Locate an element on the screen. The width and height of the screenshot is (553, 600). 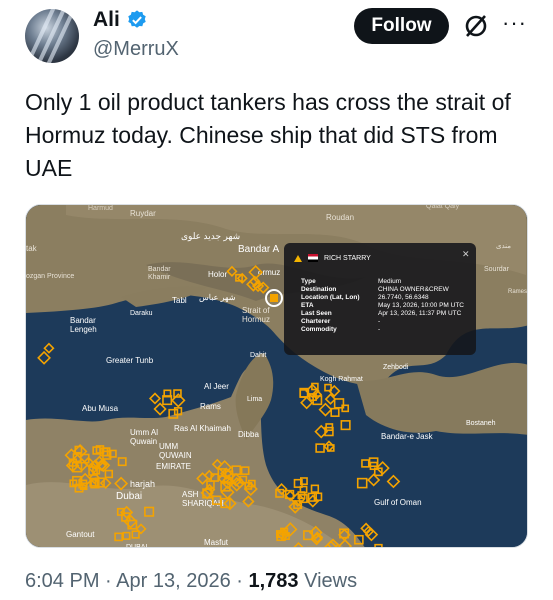
map-label-al-jeer: Al Jeer is located at coordinates (216, 386).